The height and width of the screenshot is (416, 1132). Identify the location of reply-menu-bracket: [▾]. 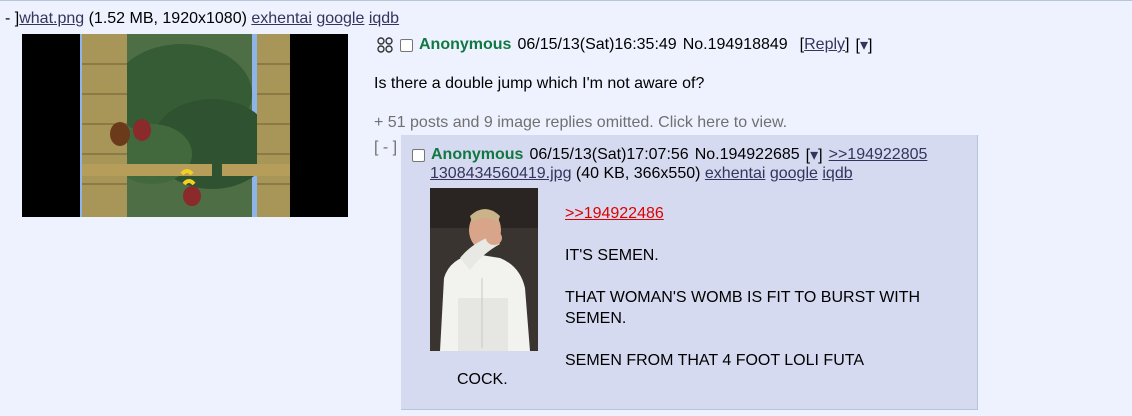
(814, 155).